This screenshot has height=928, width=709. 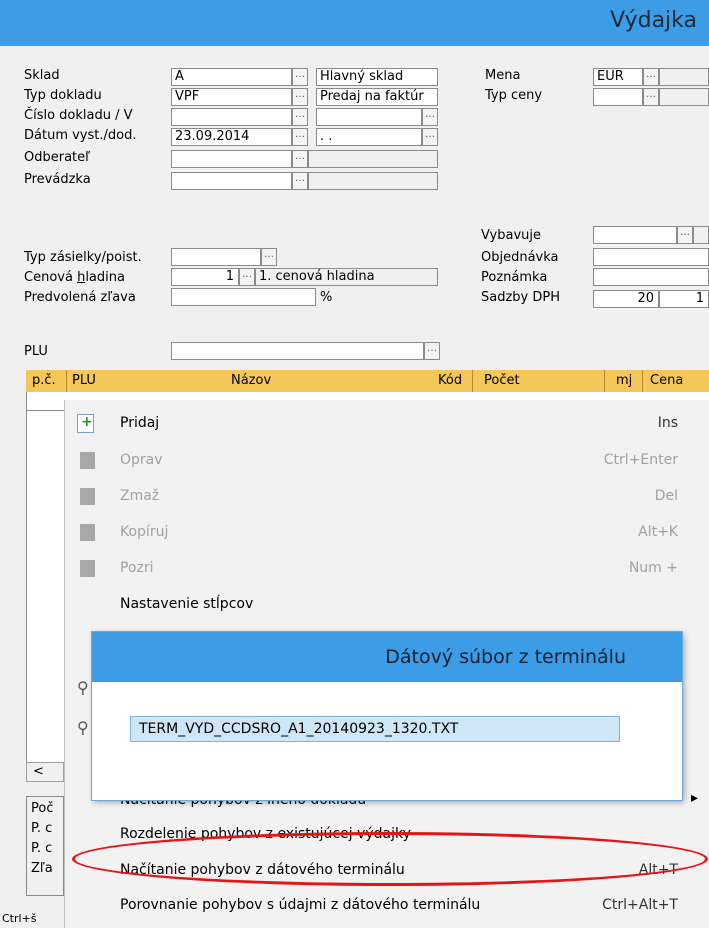 I want to click on label-sklad: Sklad, so click(x=42, y=75).